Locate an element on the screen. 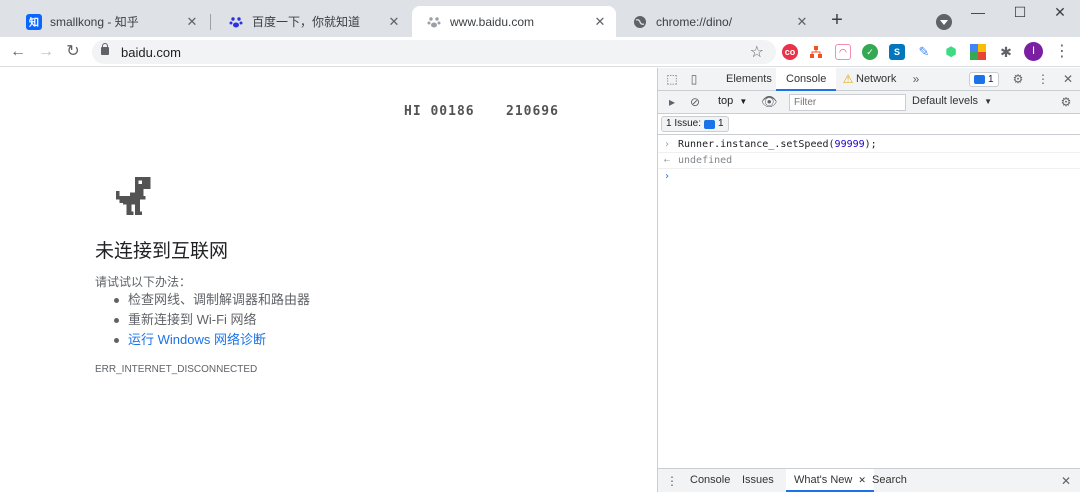 Image resolution: width=1080 pixels, height=492 pixels. back-arrow-icon: ← is located at coordinates (18, 52).